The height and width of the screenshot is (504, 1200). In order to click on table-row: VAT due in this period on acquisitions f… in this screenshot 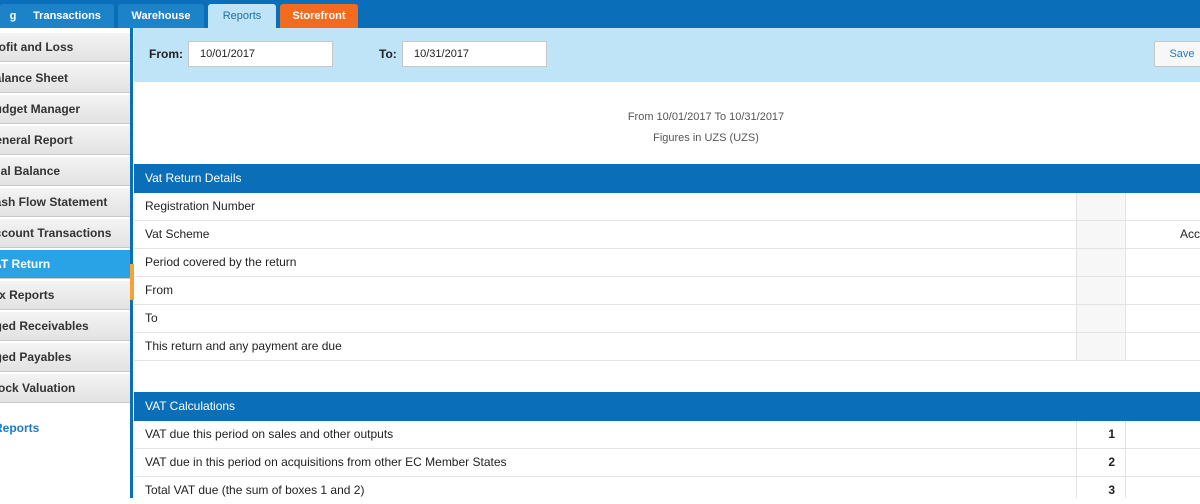, I will do `click(667, 463)`.